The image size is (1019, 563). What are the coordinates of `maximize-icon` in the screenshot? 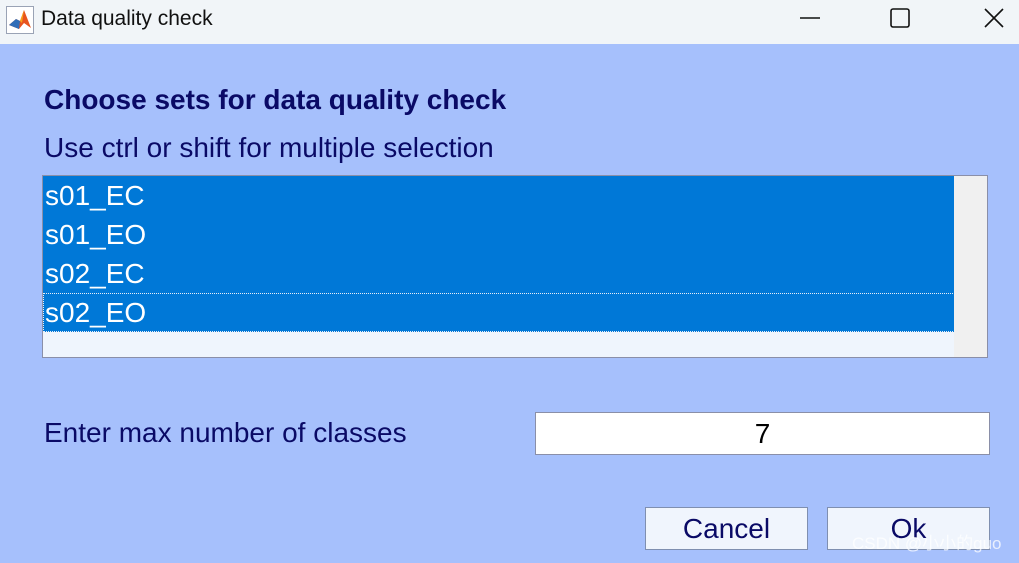 It's located at (900, 18).